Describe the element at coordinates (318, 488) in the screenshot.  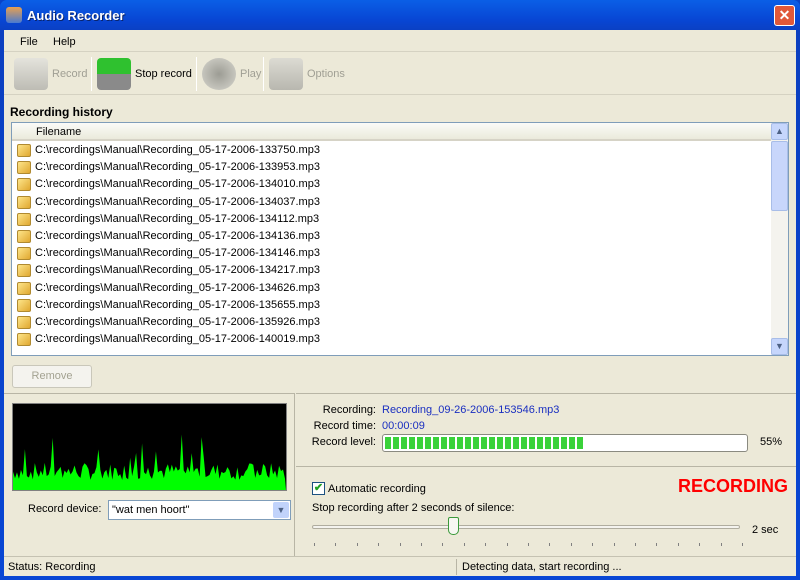
I see `automatic-recording-checkbox: ✔` at that location.